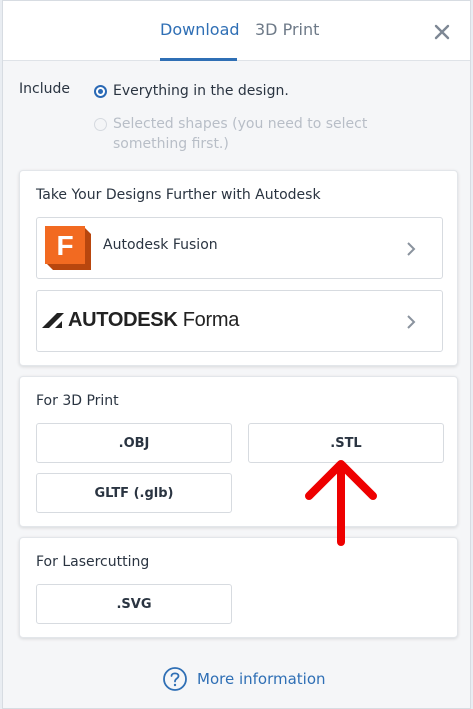 This screenshot has height=709, width=473. Describe the element at coordinates (211, 320) in the screenshot. I see `forma-product-text: Forma` at that location.